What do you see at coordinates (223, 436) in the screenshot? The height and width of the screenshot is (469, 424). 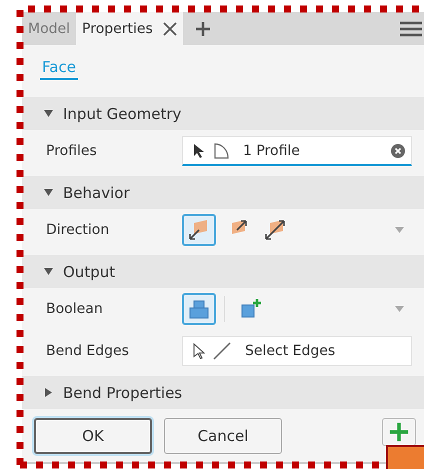 I see `dialog-button: Cancel` at bounding box center [223, 436].